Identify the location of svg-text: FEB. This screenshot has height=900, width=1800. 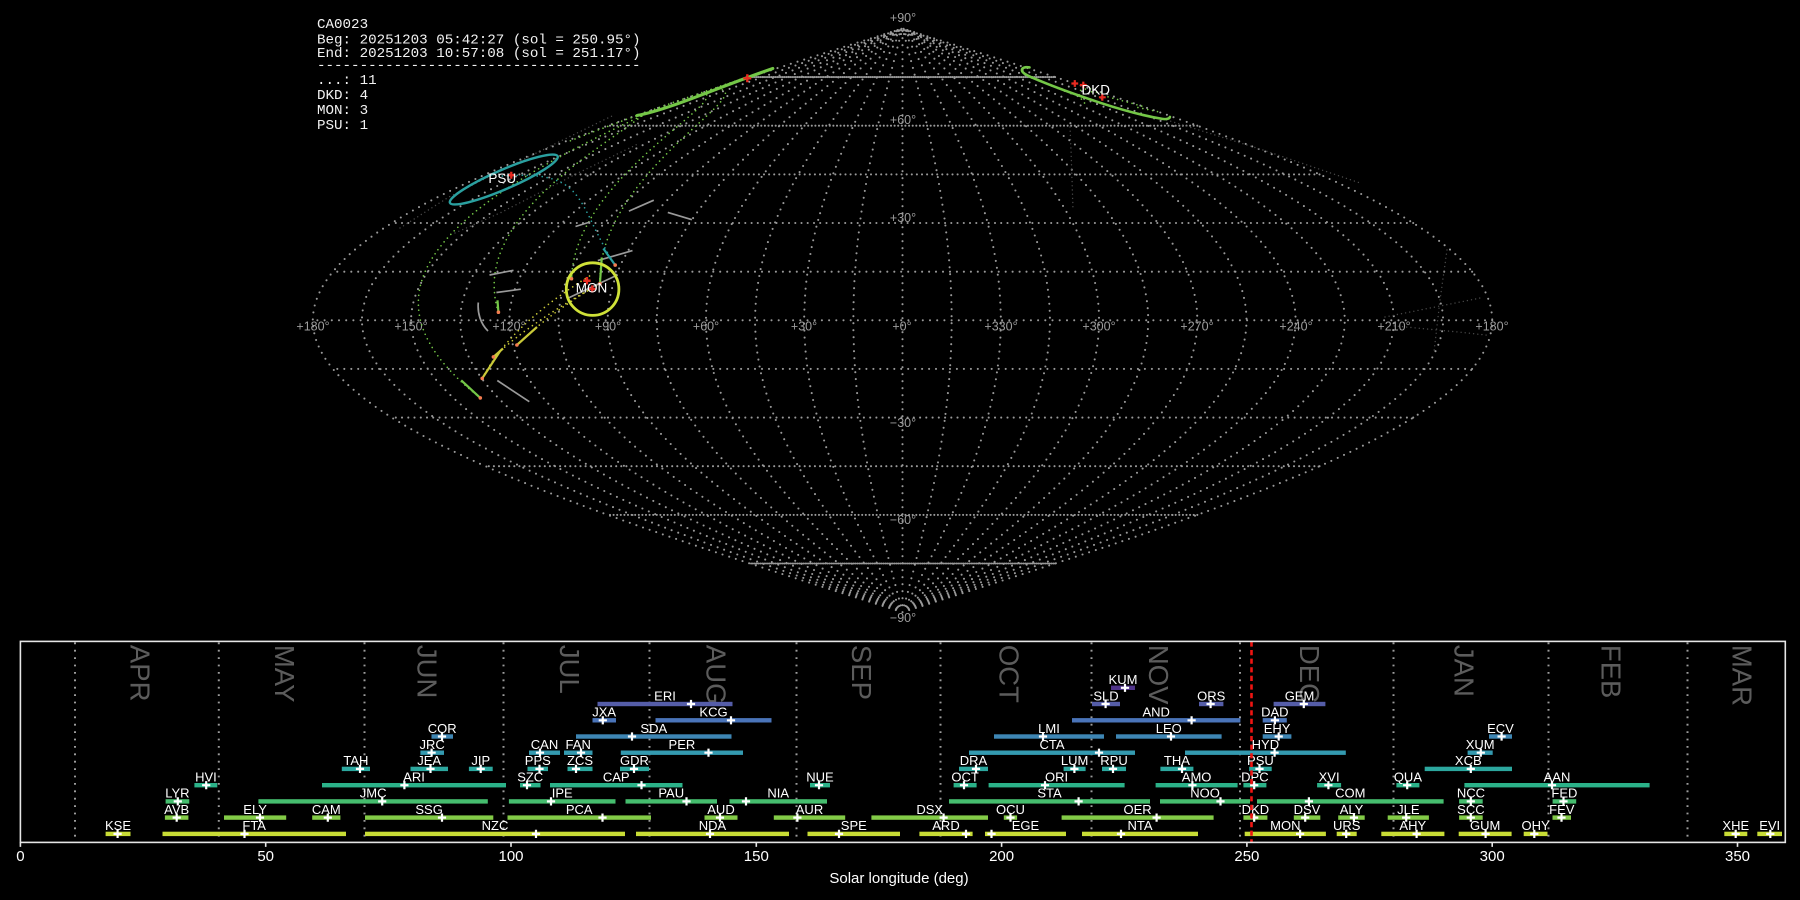
(1611, 671).